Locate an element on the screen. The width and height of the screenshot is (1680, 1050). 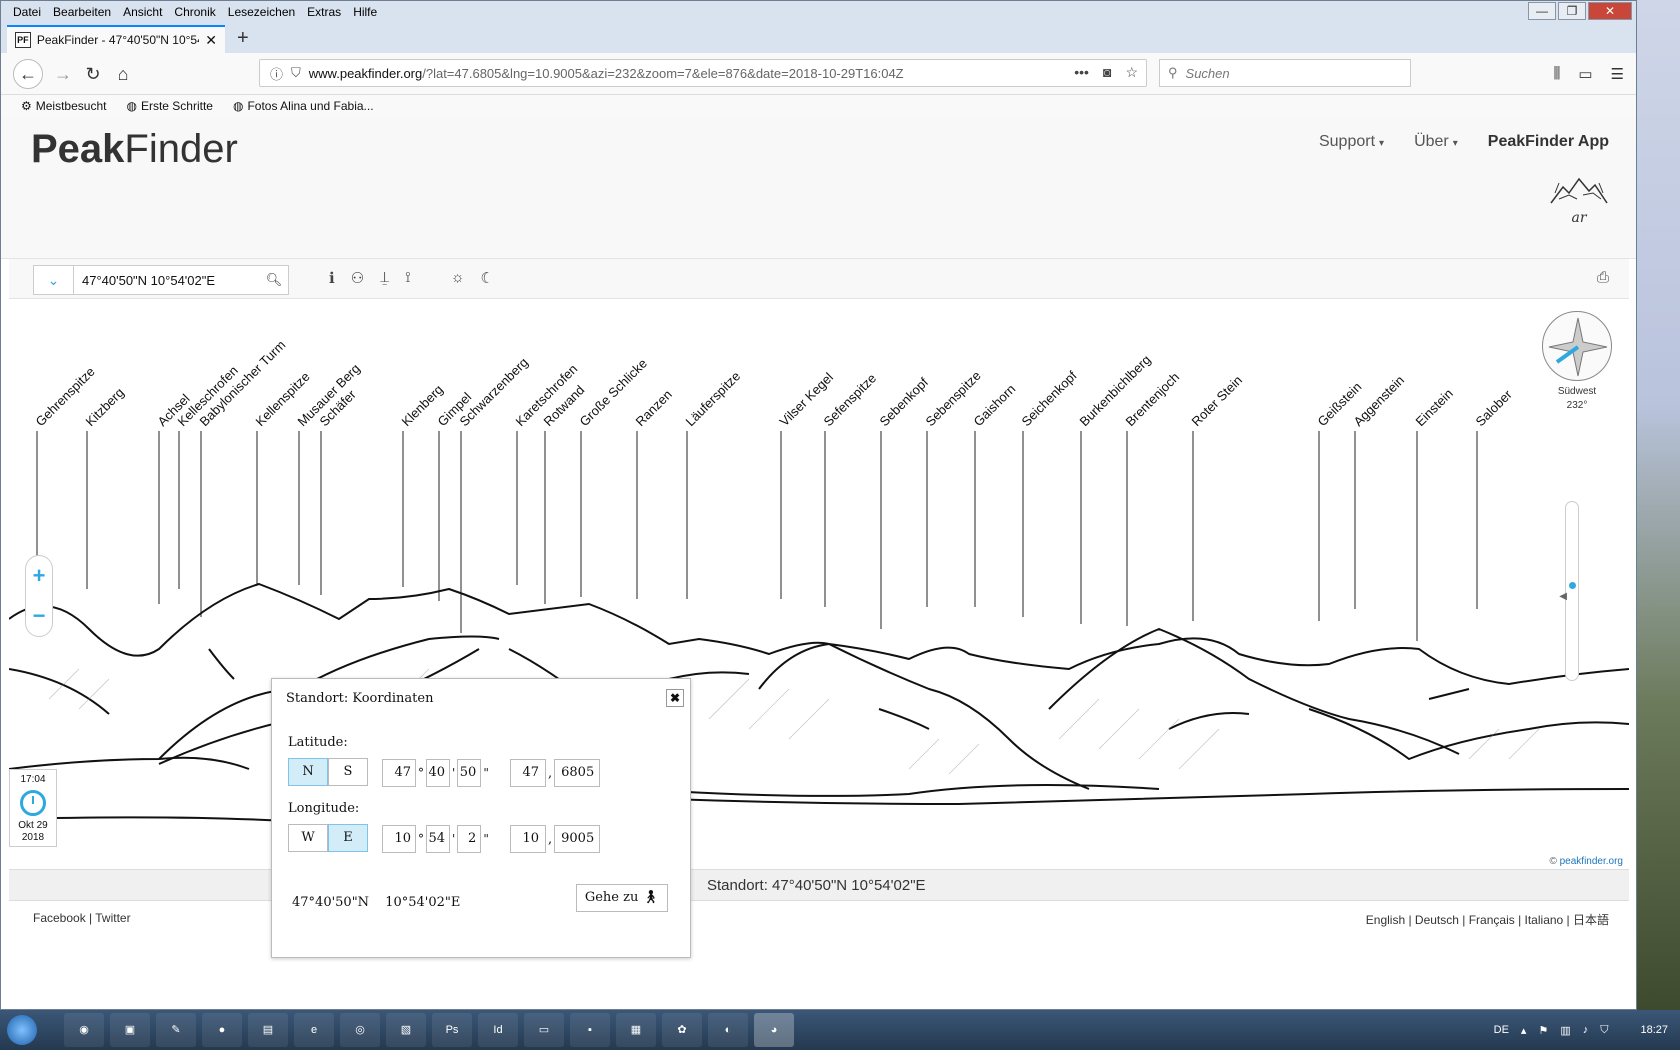
compass: Südwest 232° is located at coordinates (1577, 362).